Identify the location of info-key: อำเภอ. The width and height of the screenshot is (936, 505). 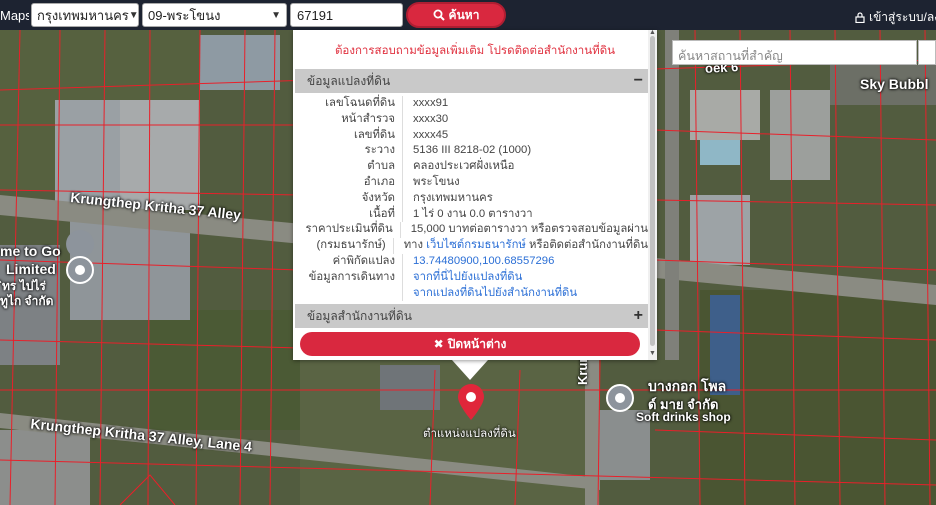
(379, 181).